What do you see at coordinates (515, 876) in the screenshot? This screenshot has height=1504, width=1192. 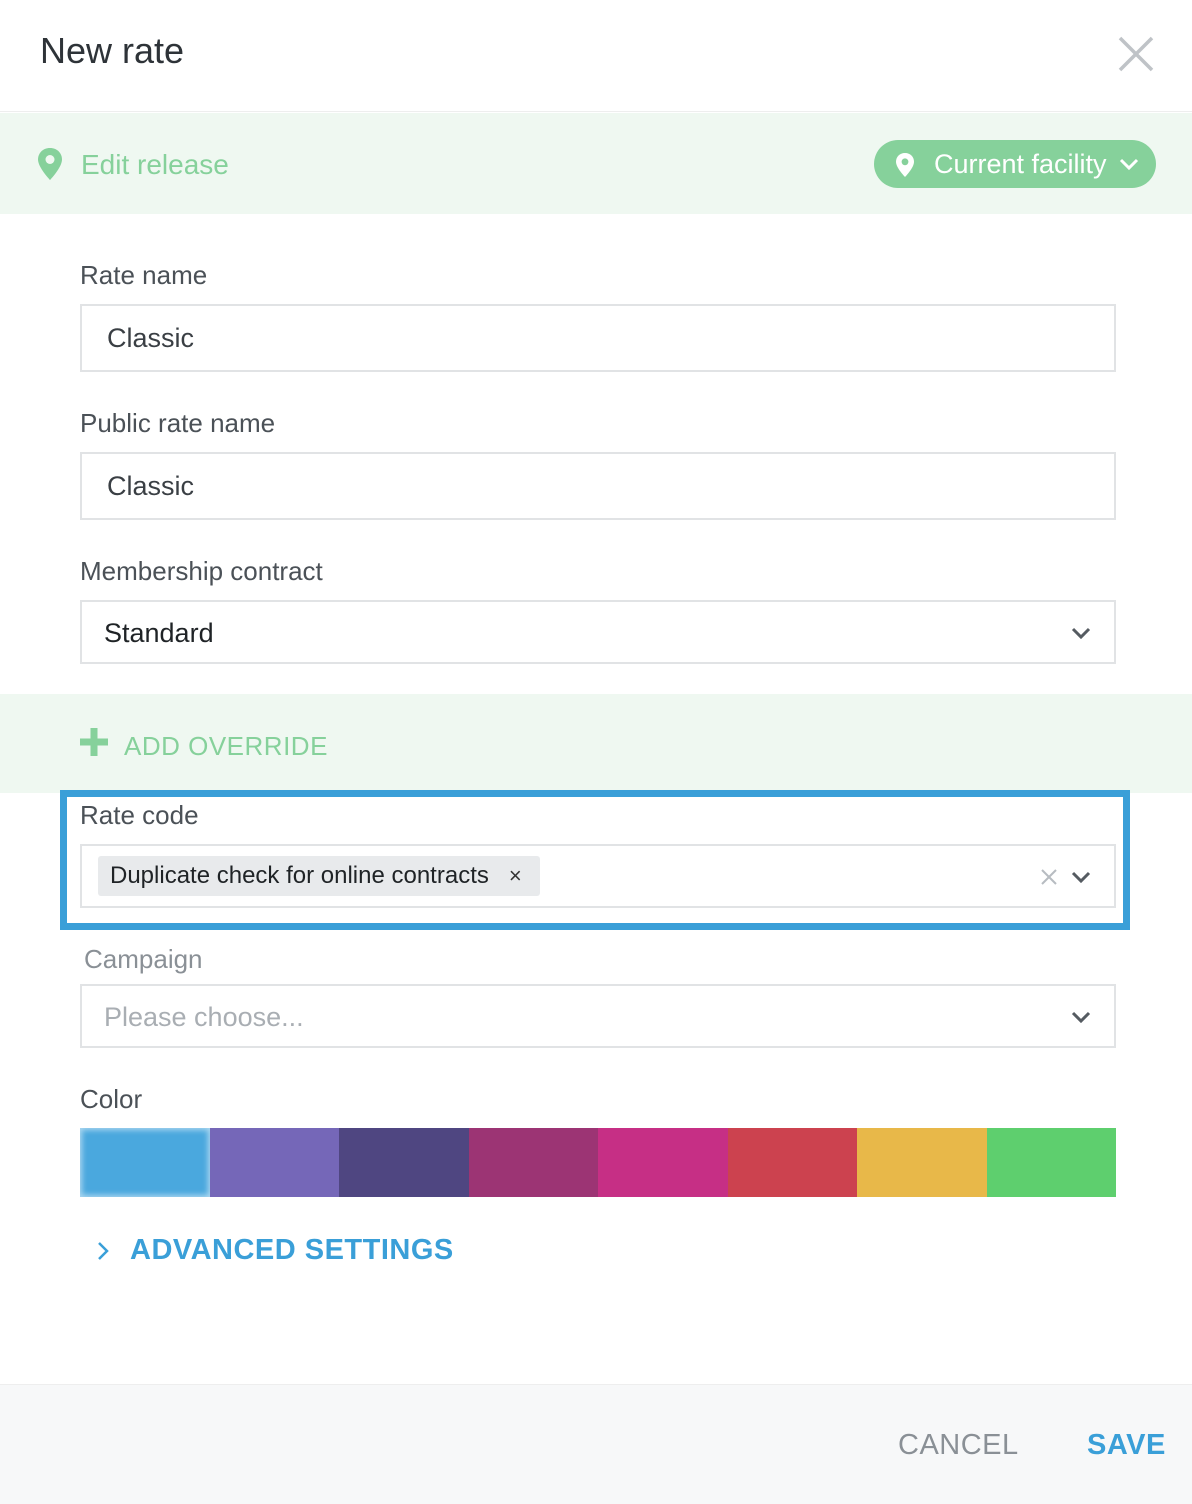 I see `chip-remove-button: ×` at bounding box center [515, 876].